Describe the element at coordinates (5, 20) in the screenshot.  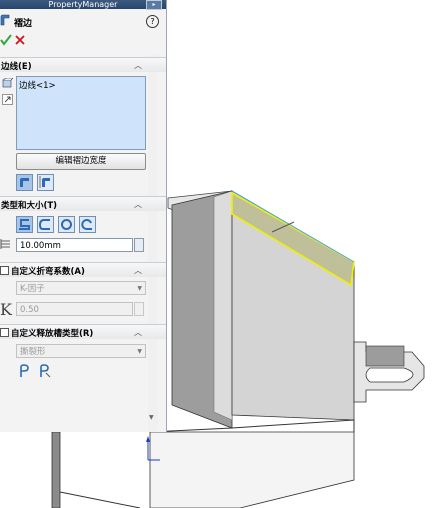
I see `hem-feature-icon` at that location.